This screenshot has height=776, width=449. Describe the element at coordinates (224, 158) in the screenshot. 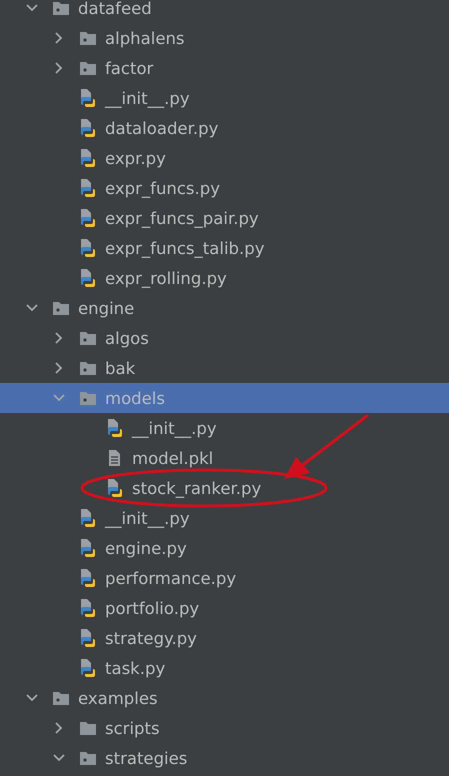

I see `tree-item: expr.py` at that location.